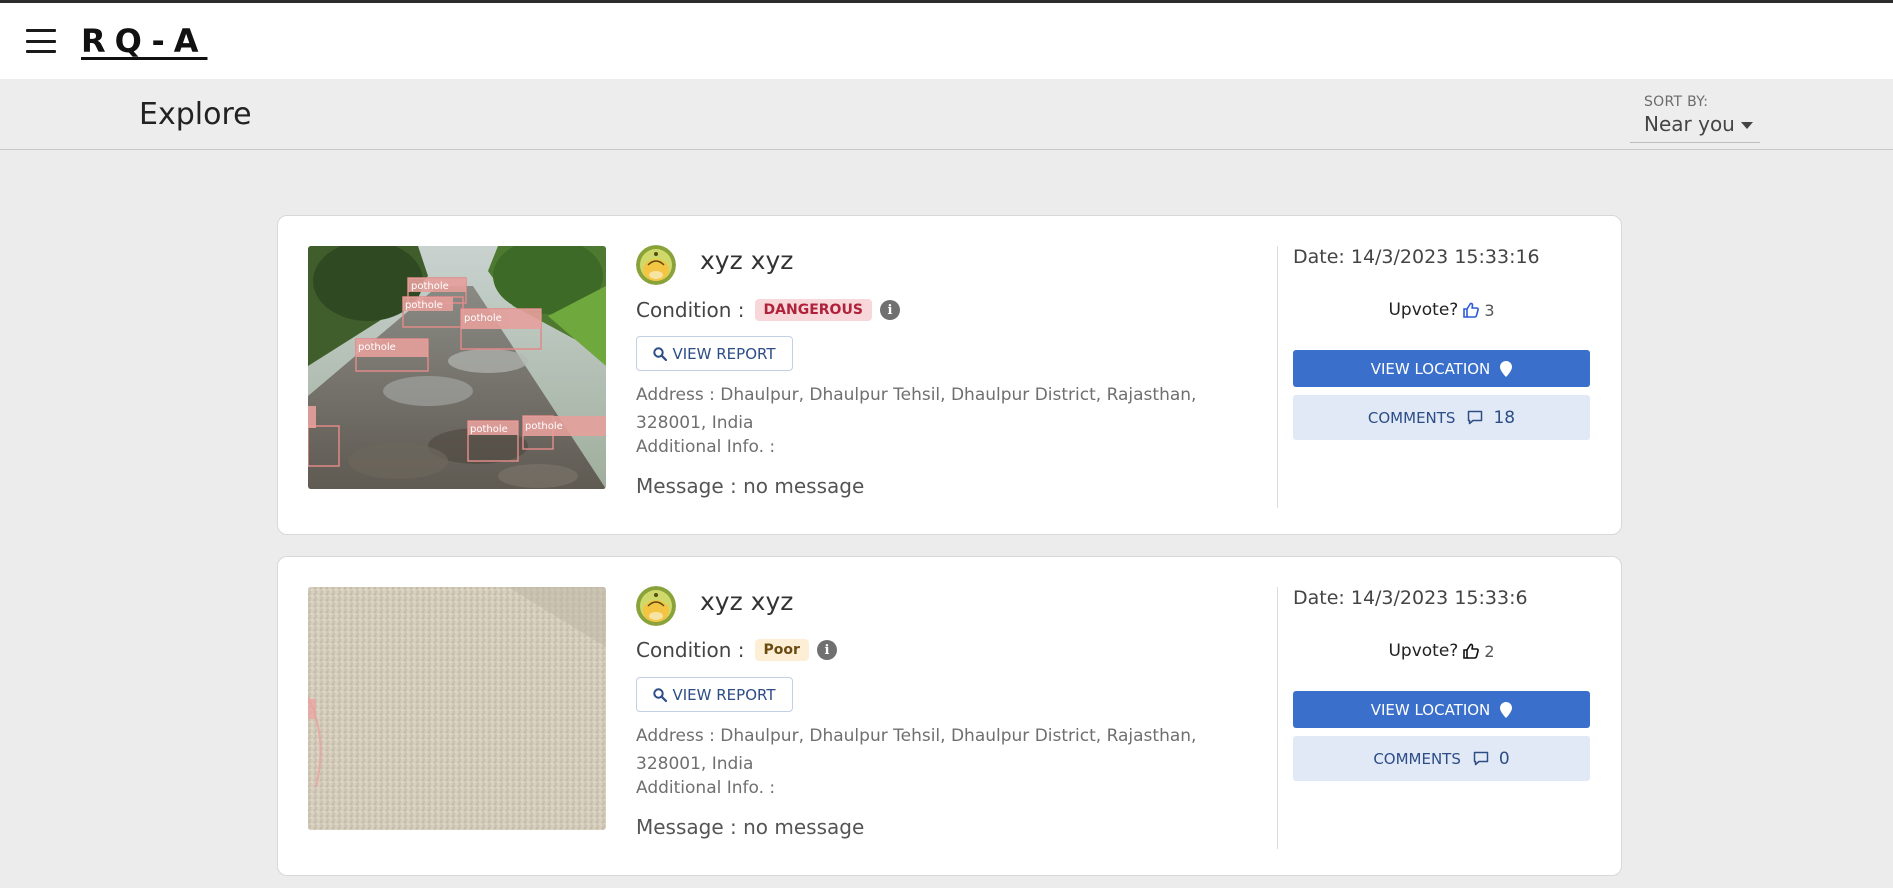 This screenshot has width=1893, height=888. What do you see at coordinates (1504, 758) in the screenshot?
I see `comments-count: 0` at bounding box center [1504, 758].